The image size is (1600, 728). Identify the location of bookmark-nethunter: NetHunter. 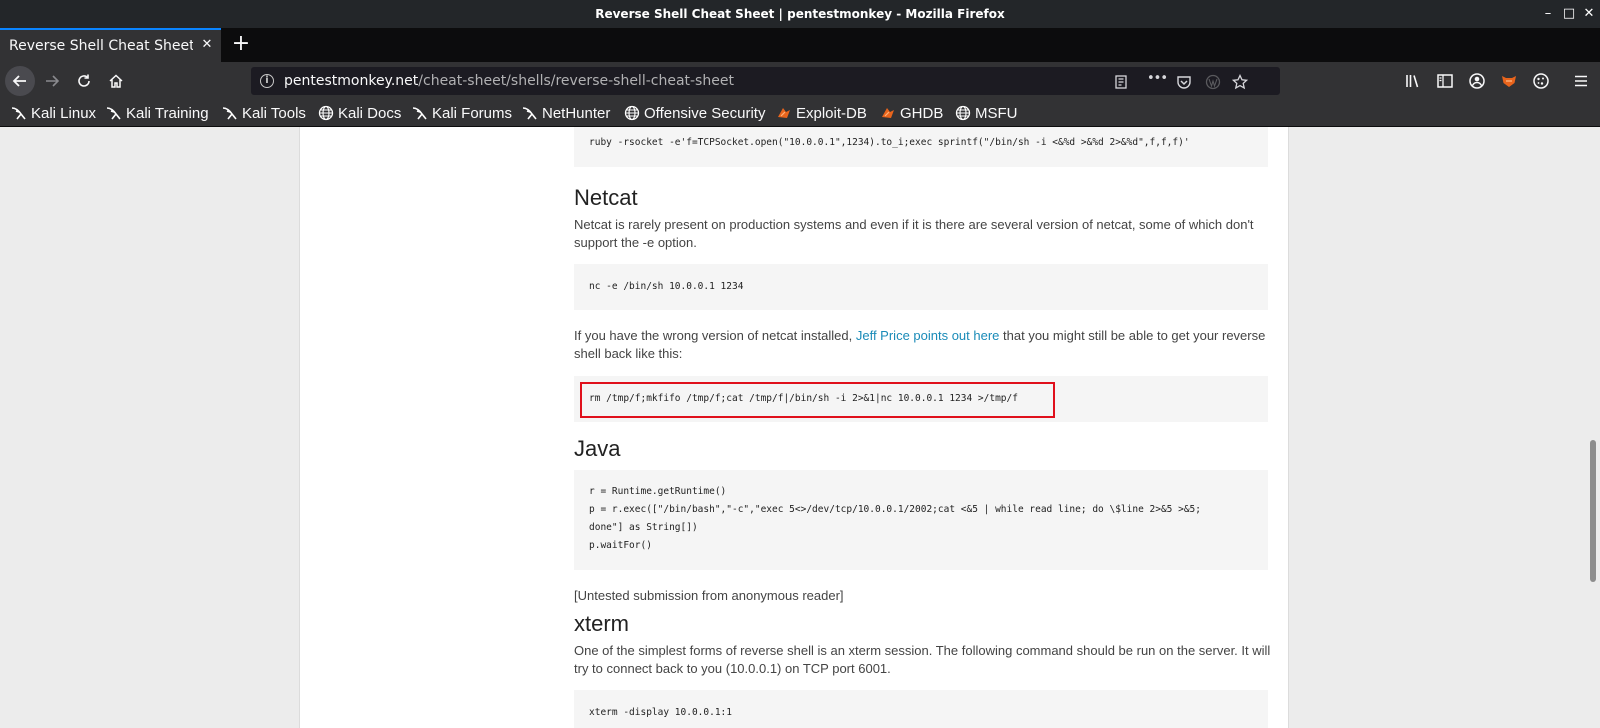
(566, 113).